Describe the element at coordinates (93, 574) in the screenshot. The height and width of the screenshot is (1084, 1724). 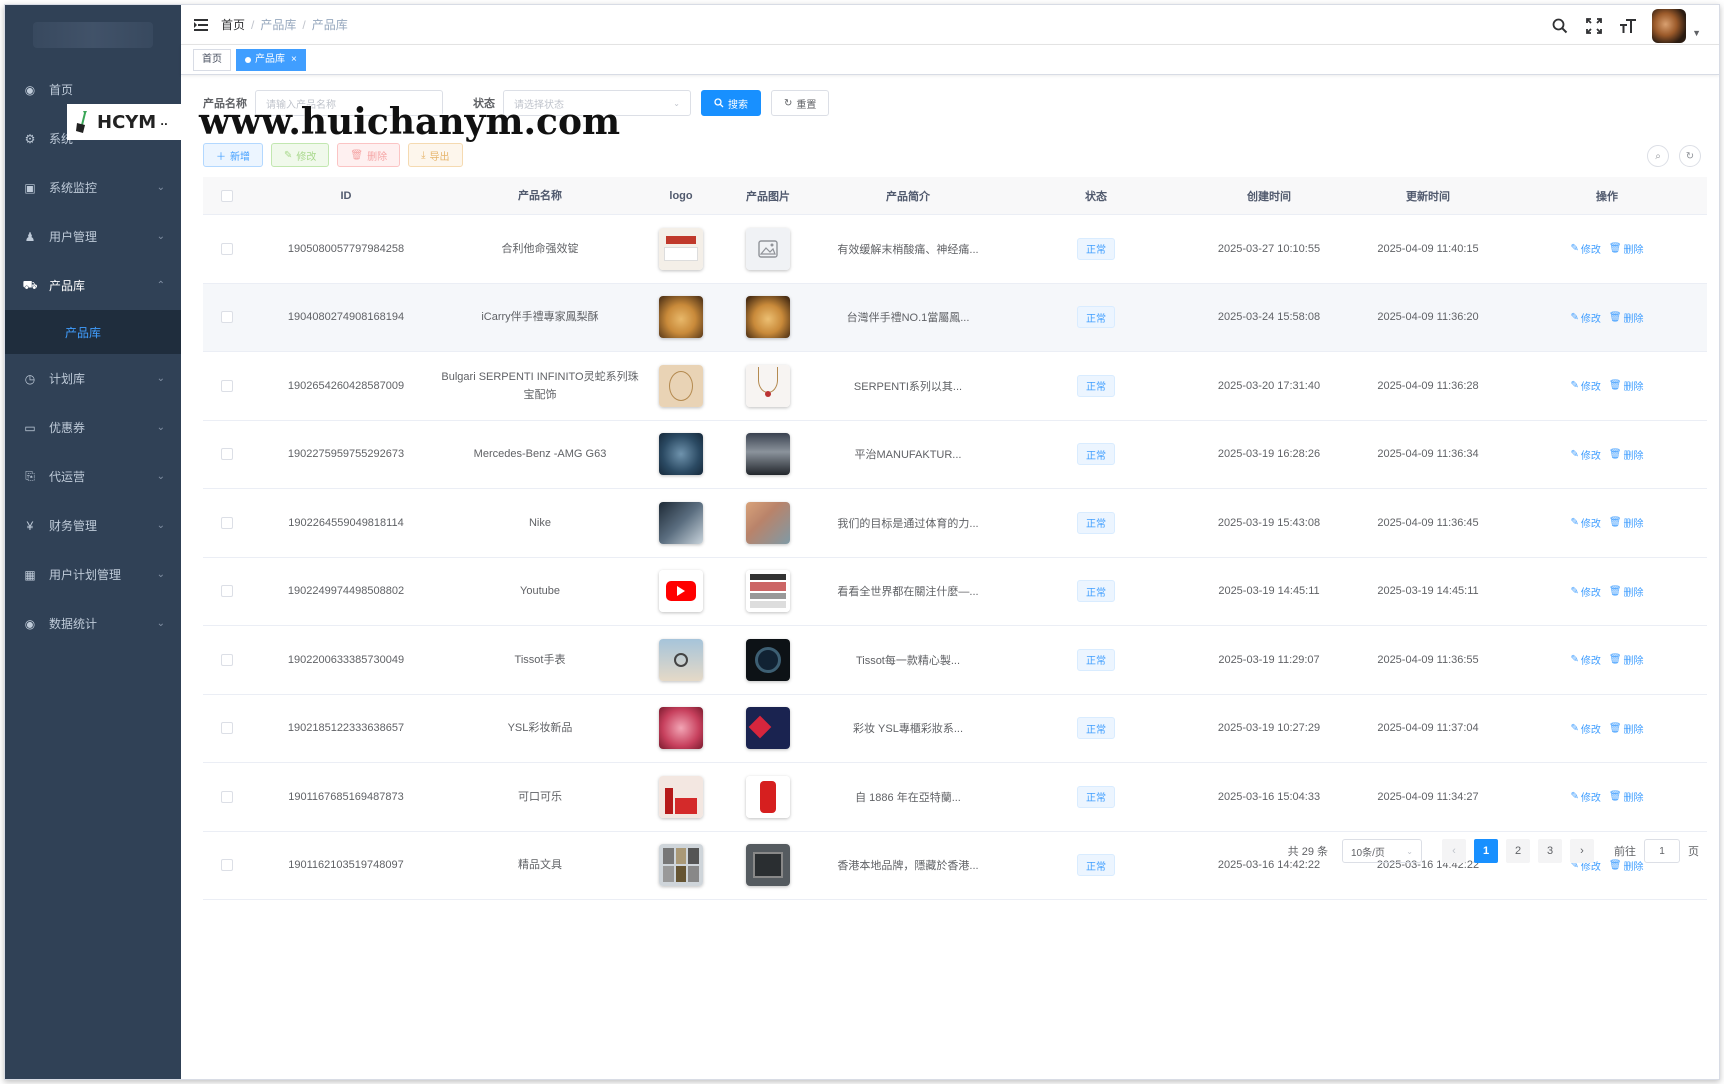
I see `sidebar-item: ▦ 用户计划管理 ⌄` at that location.